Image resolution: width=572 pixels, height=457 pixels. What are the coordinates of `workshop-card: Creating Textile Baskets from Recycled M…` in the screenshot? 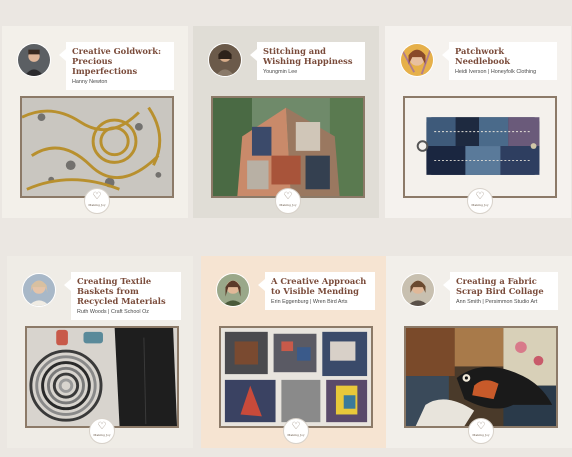 It's located at (100, 352).